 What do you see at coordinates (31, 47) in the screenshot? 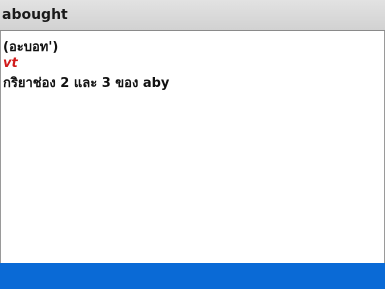
I see `pronunciation-text: (อะบอท')` at bounding box center [31, 47].